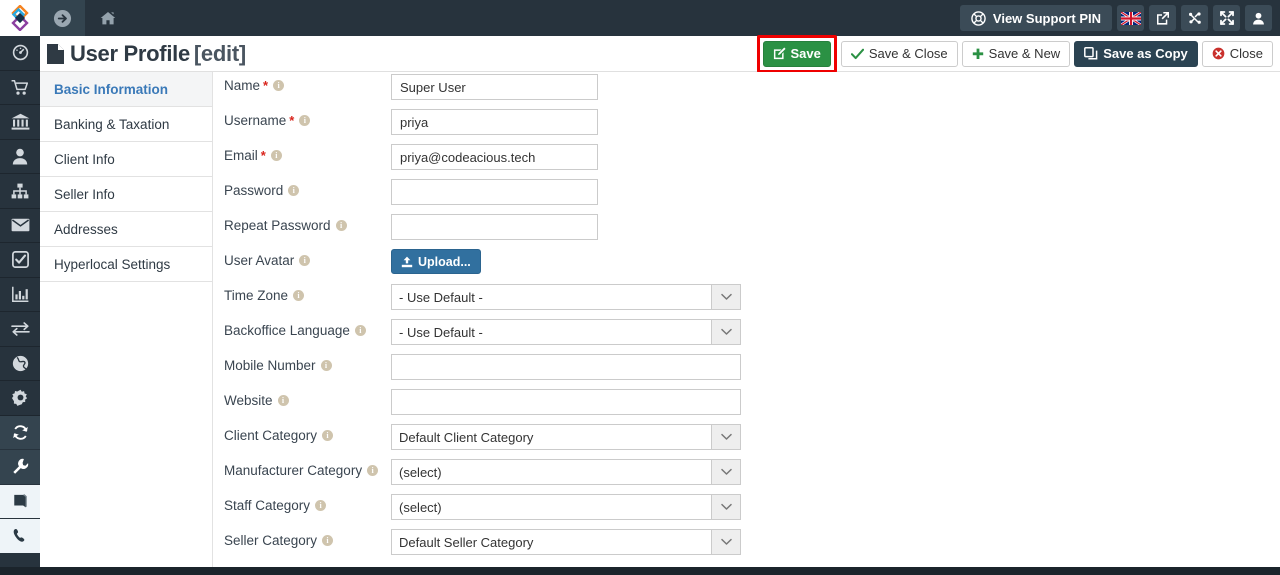  I want to click on sidebar-item-regions, so click(20, 364).